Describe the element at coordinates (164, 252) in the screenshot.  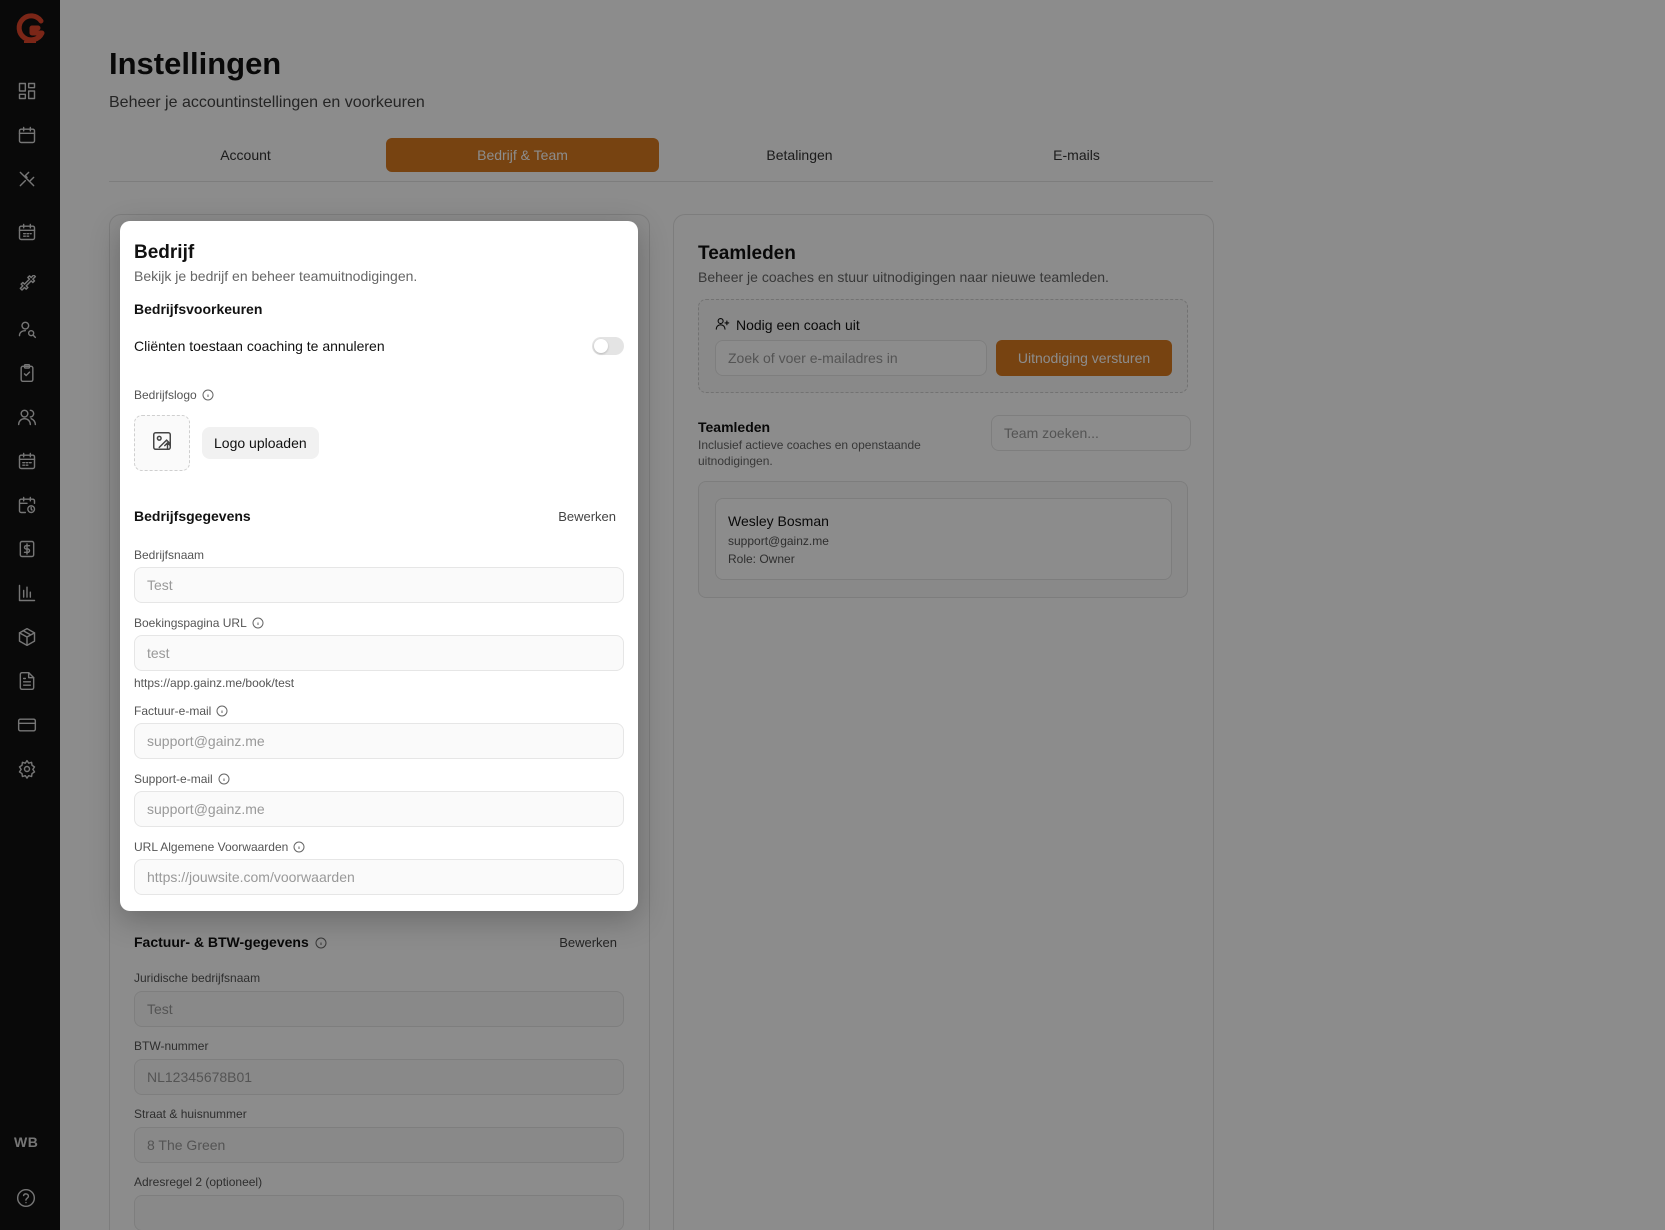
I see `company-title: Bedrijf` at that location.